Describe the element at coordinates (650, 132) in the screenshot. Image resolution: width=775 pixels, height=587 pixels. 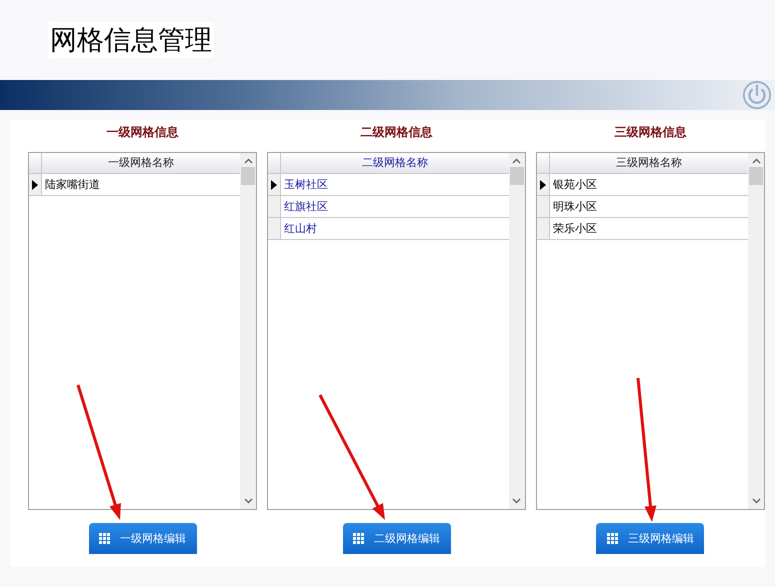
I see `panel-heading: 三级网格信息` at that location.